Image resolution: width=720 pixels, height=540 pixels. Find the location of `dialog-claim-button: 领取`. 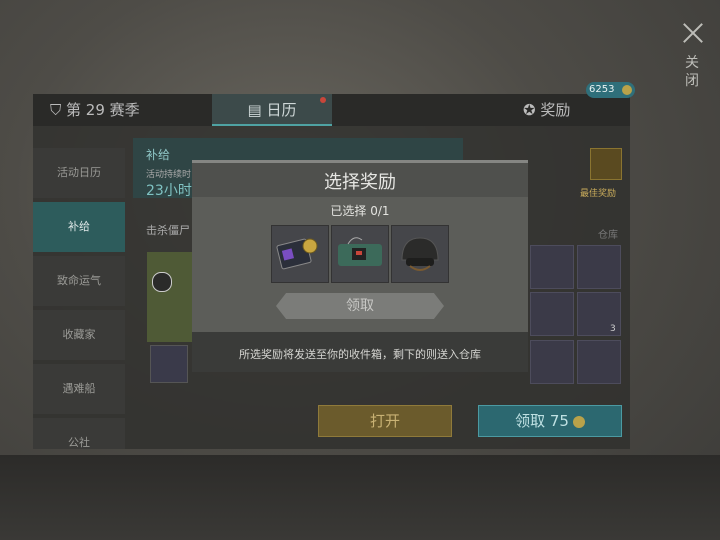

dialog-claim-button: 领取 is located at coordinates (360, 306).